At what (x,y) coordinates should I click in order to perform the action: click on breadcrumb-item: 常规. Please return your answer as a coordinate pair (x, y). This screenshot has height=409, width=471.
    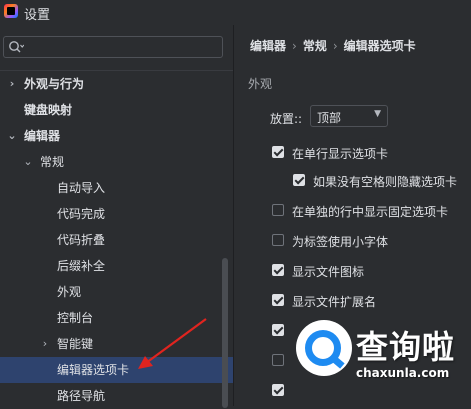
    Looking at the image, I should click on (315, 46).